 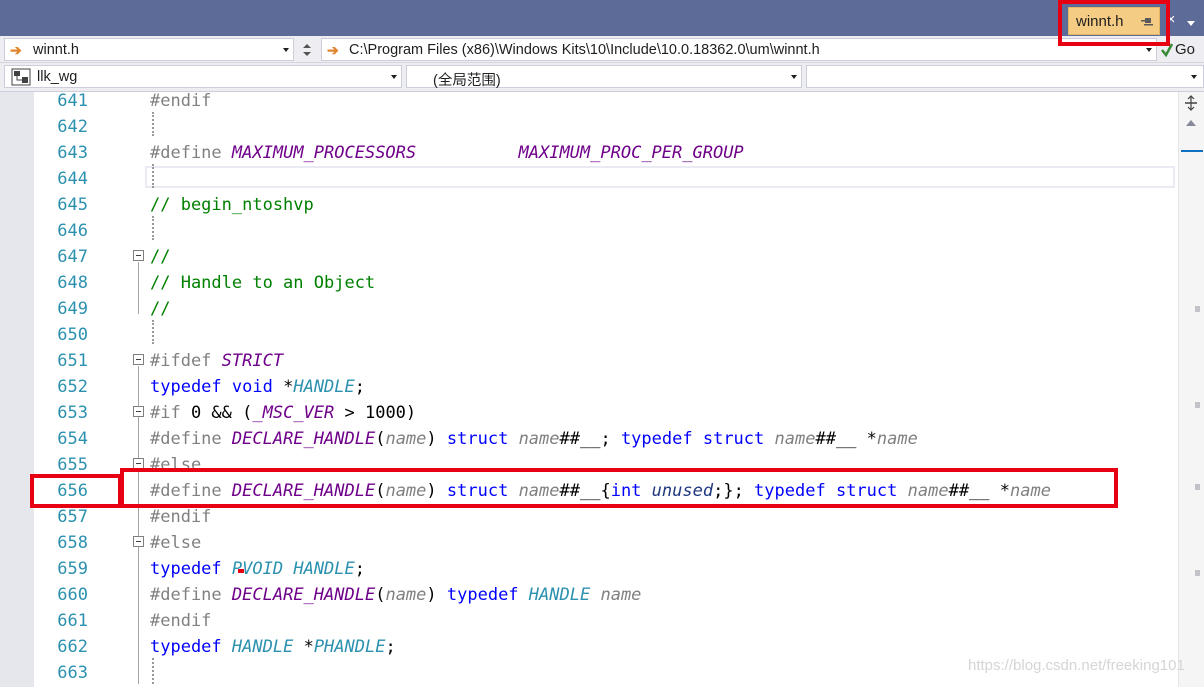 I want to click on project-selector-value: llk_wg, so click(x=57, y=77).